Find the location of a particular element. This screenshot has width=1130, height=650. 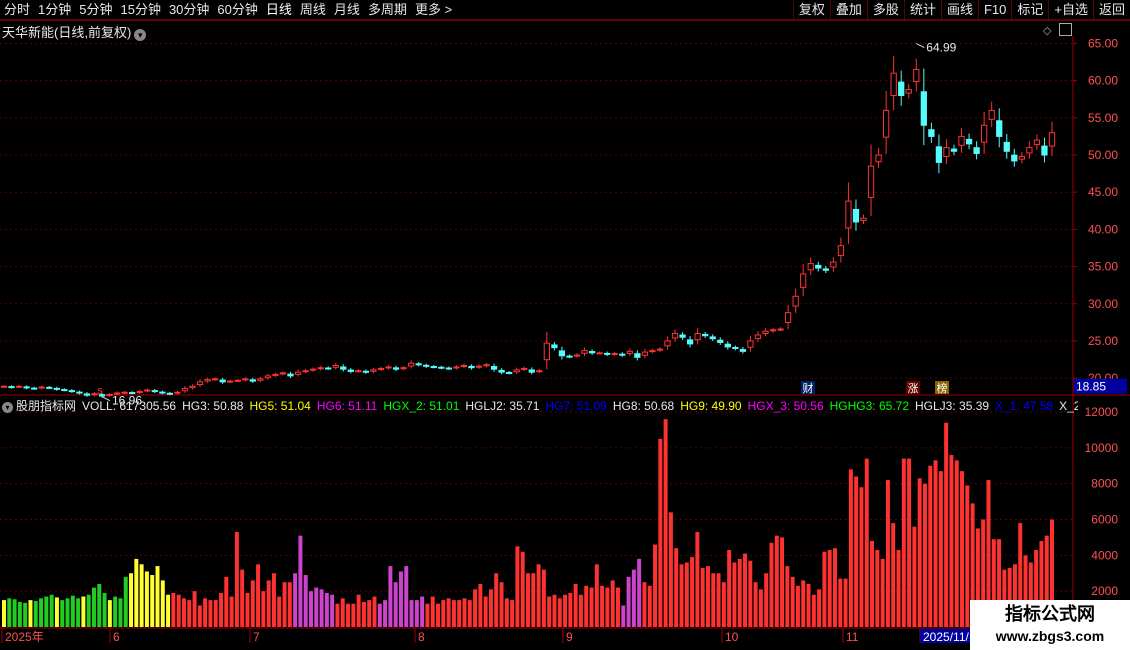

date-label: 7 is located at coordinates (256, 637).